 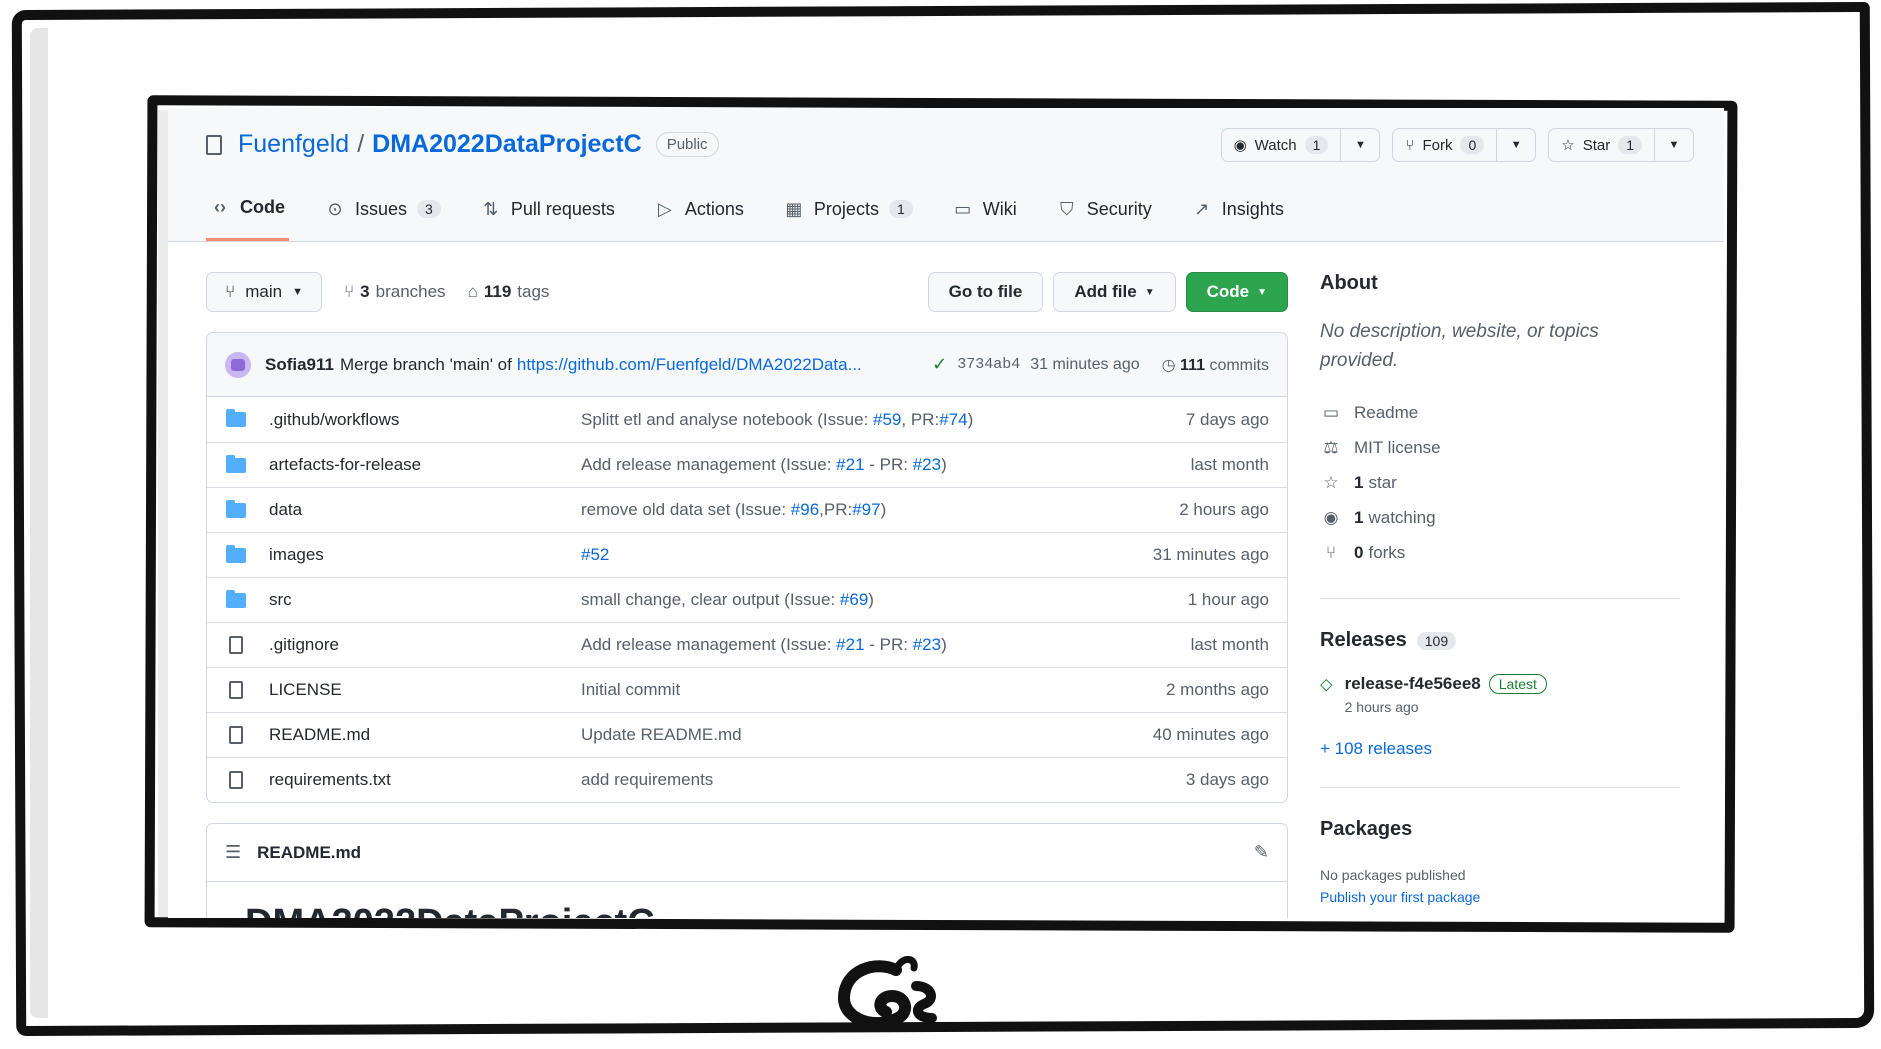 I want to click on tags-link: ⌂ 119 tags, so click(x=509, y=292).